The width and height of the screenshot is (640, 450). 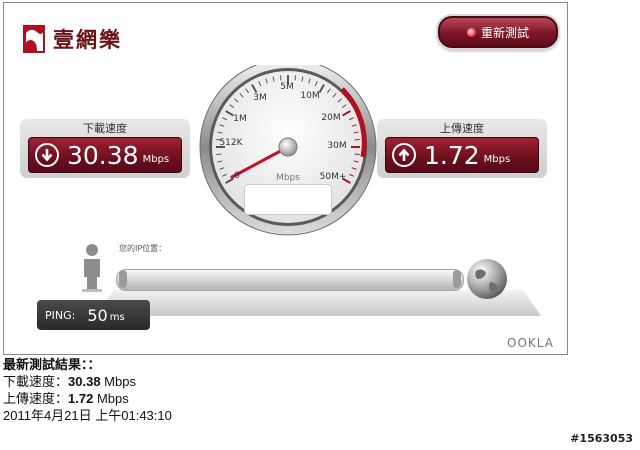 What do you see at coordinates (117, 317) in the screenshot?
I see `ping-unit: ms` at bounding box center [117, 317].